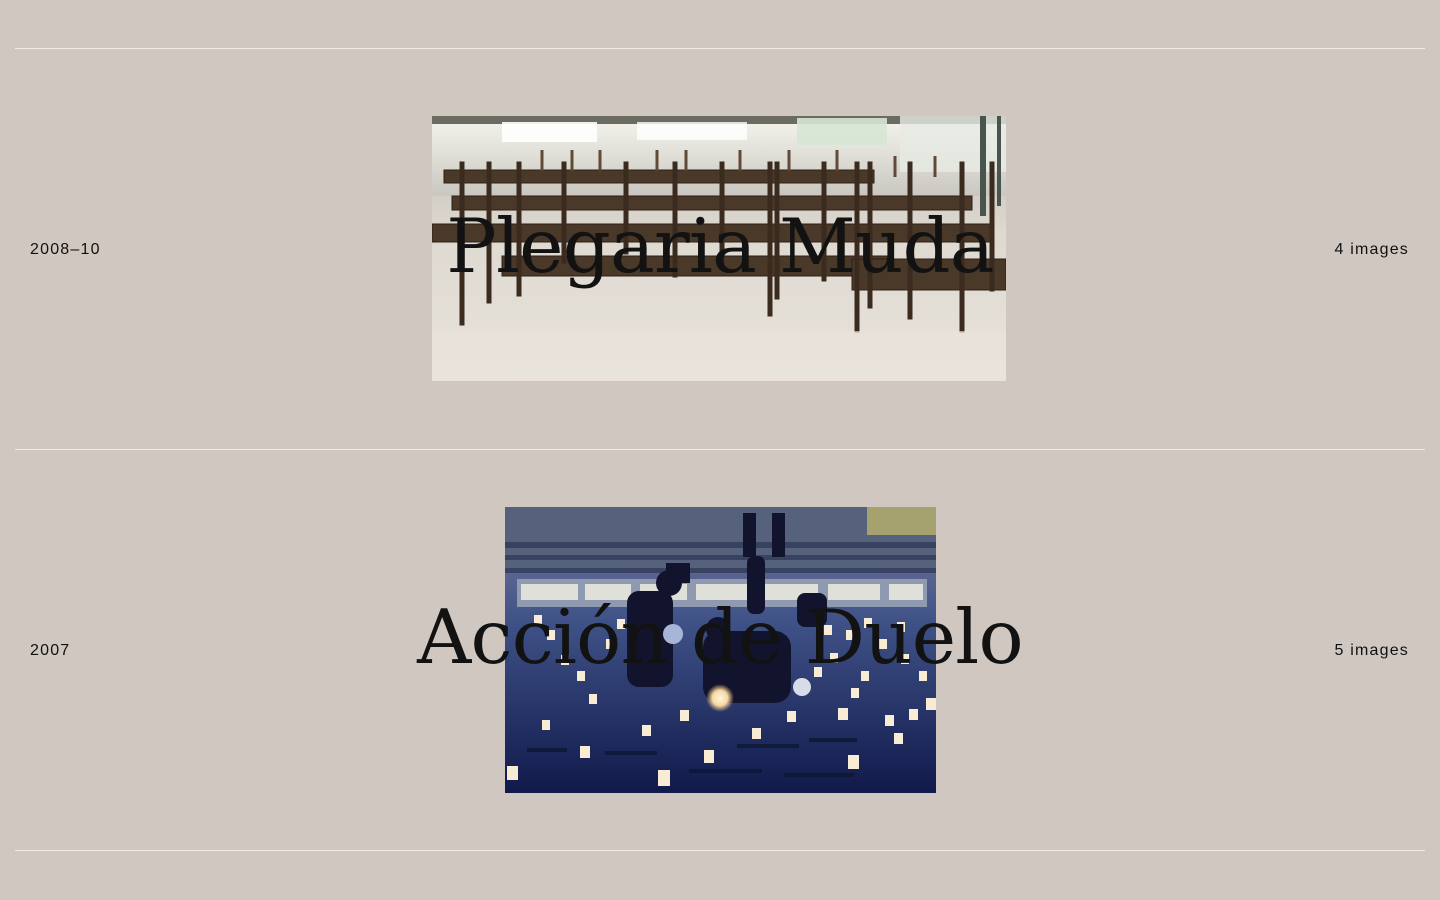 The image size is (1440, 900). I want to click on image-count: 5 images, so click(1371, 650).